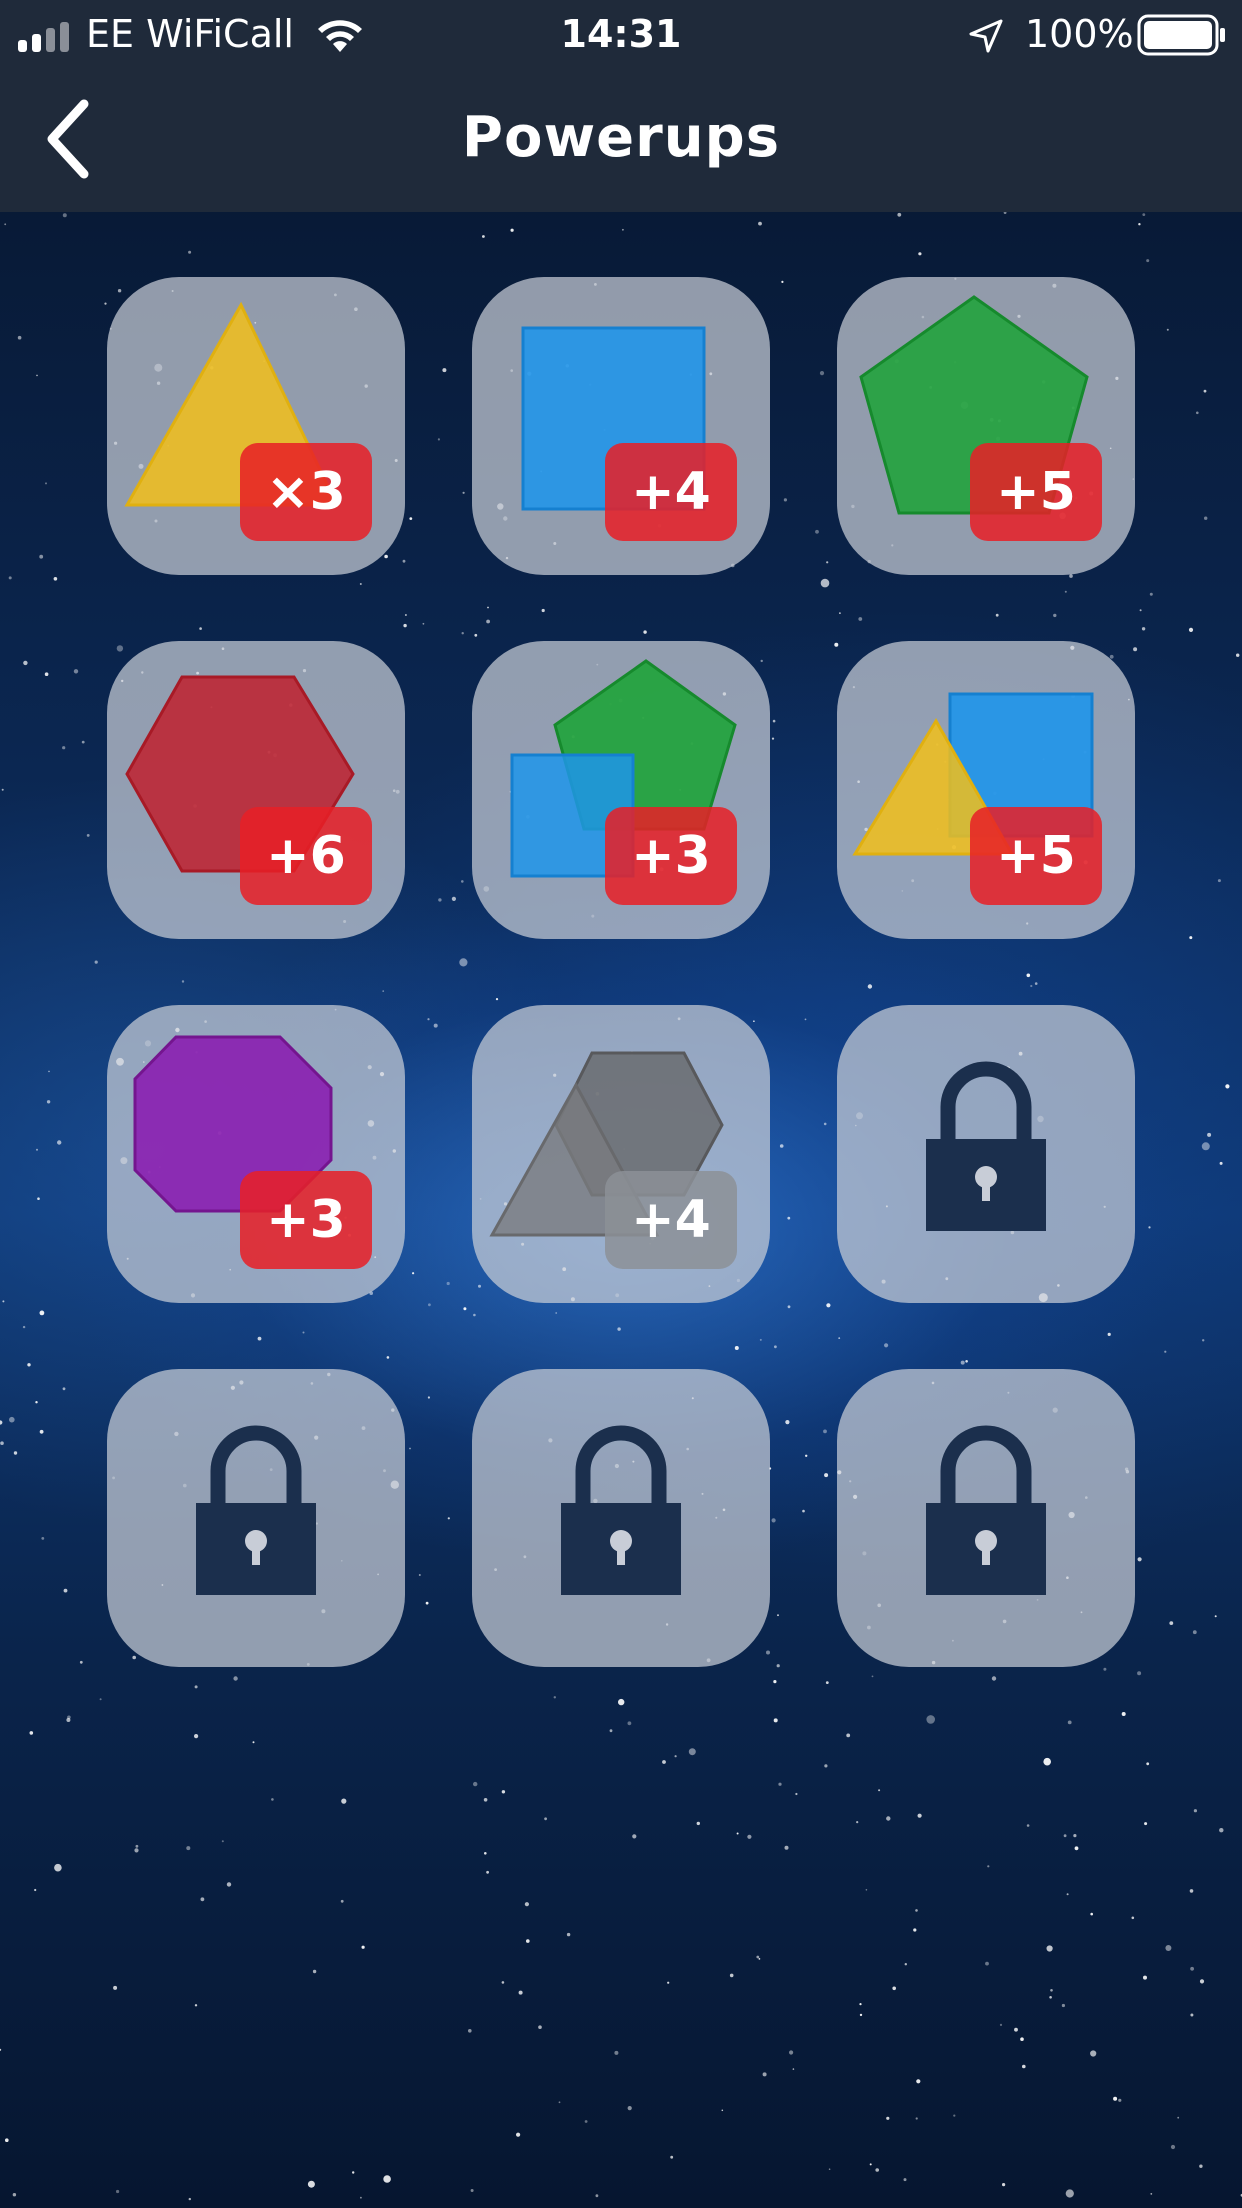  I want to click on powerup-tile-square-pentagon: +3, so click(621, 790).